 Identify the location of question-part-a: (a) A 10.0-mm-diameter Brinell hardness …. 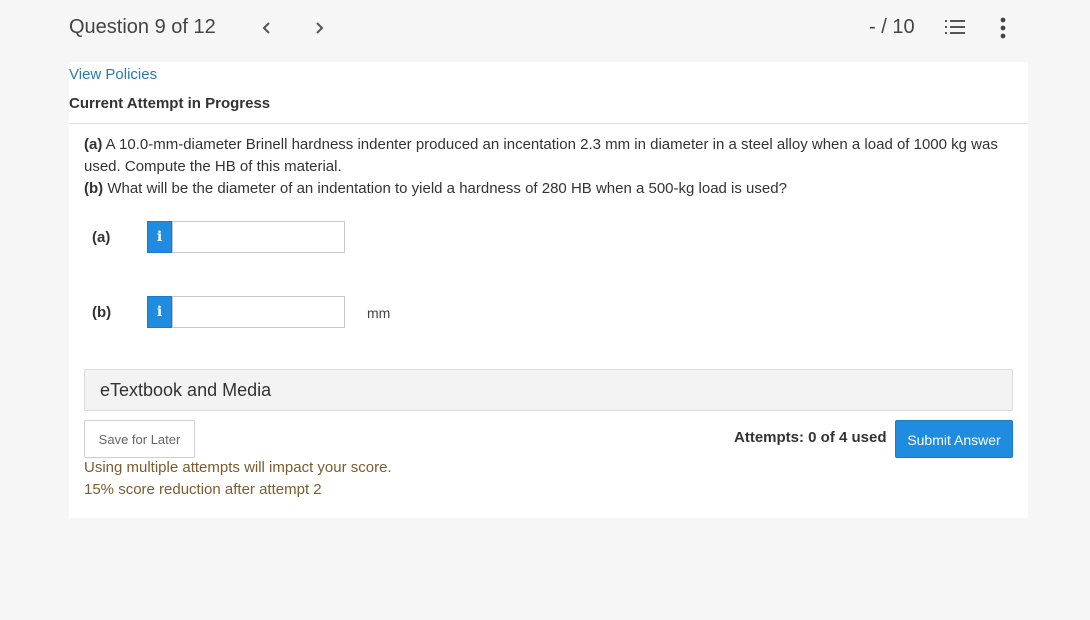
(549, 156).